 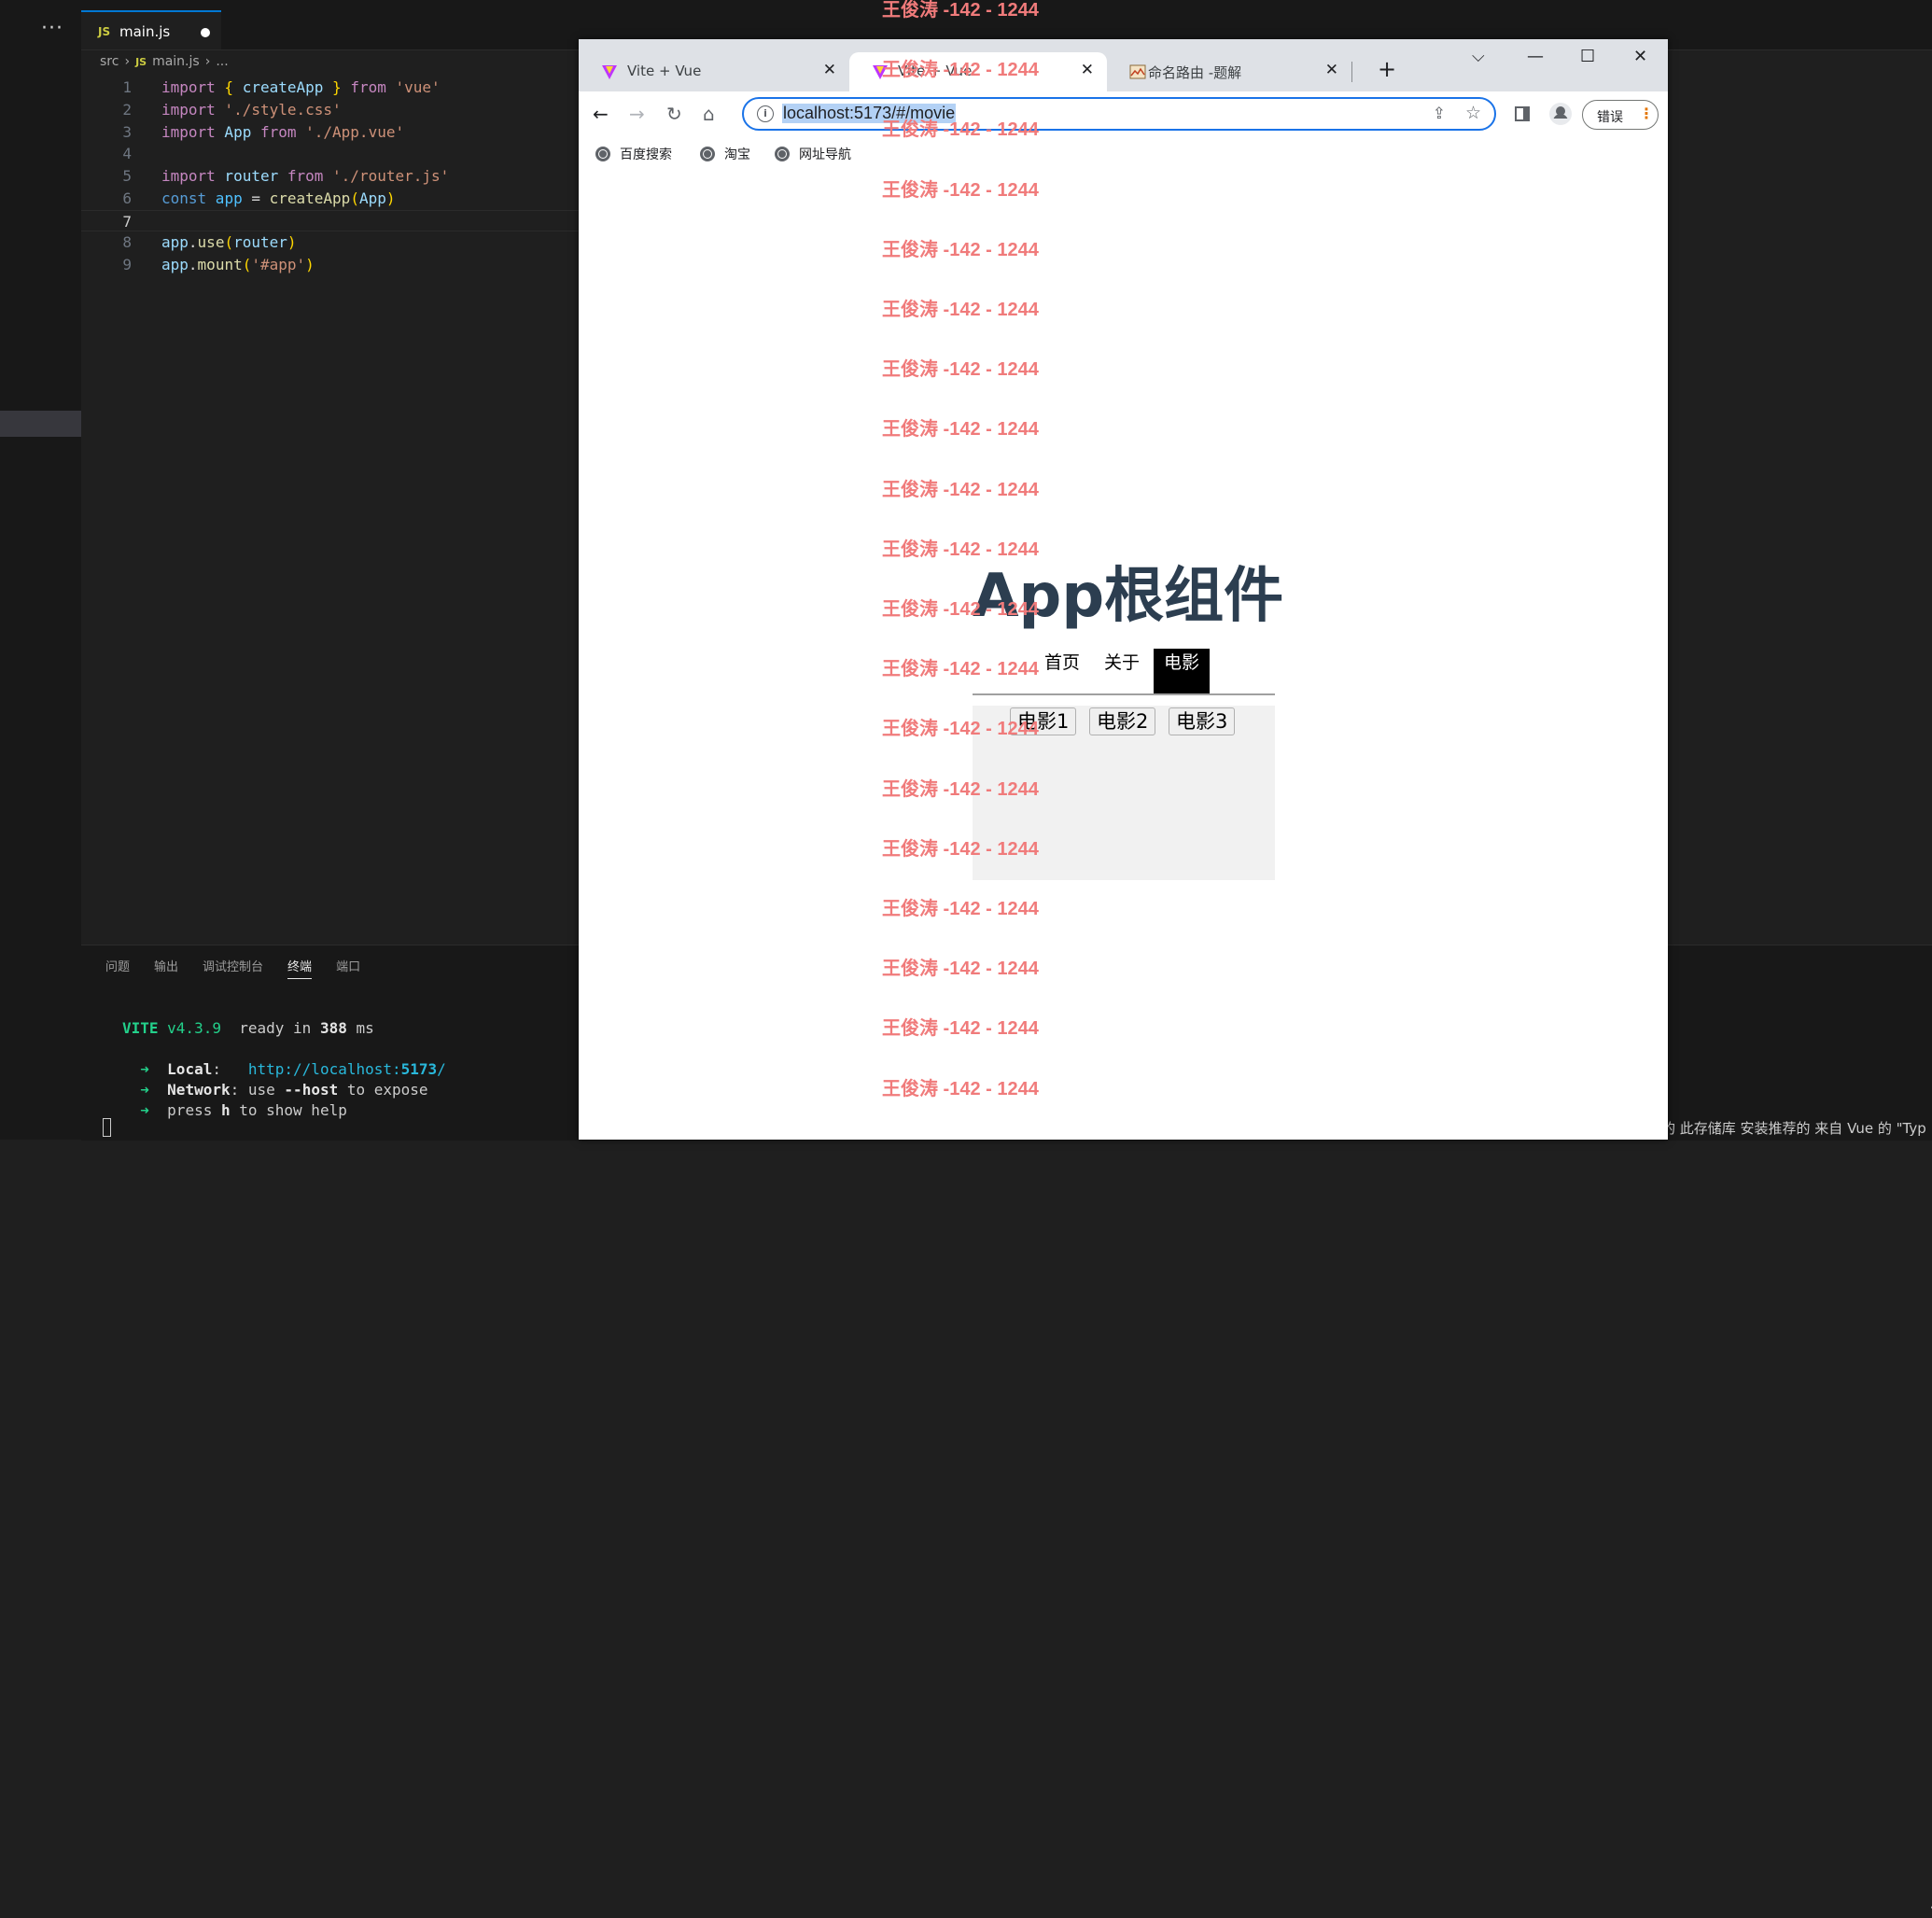 What do you see at coordinates (184, 1110) in the screenshot?
I see `terminal-text: press` at bounding box center [184, 1110].